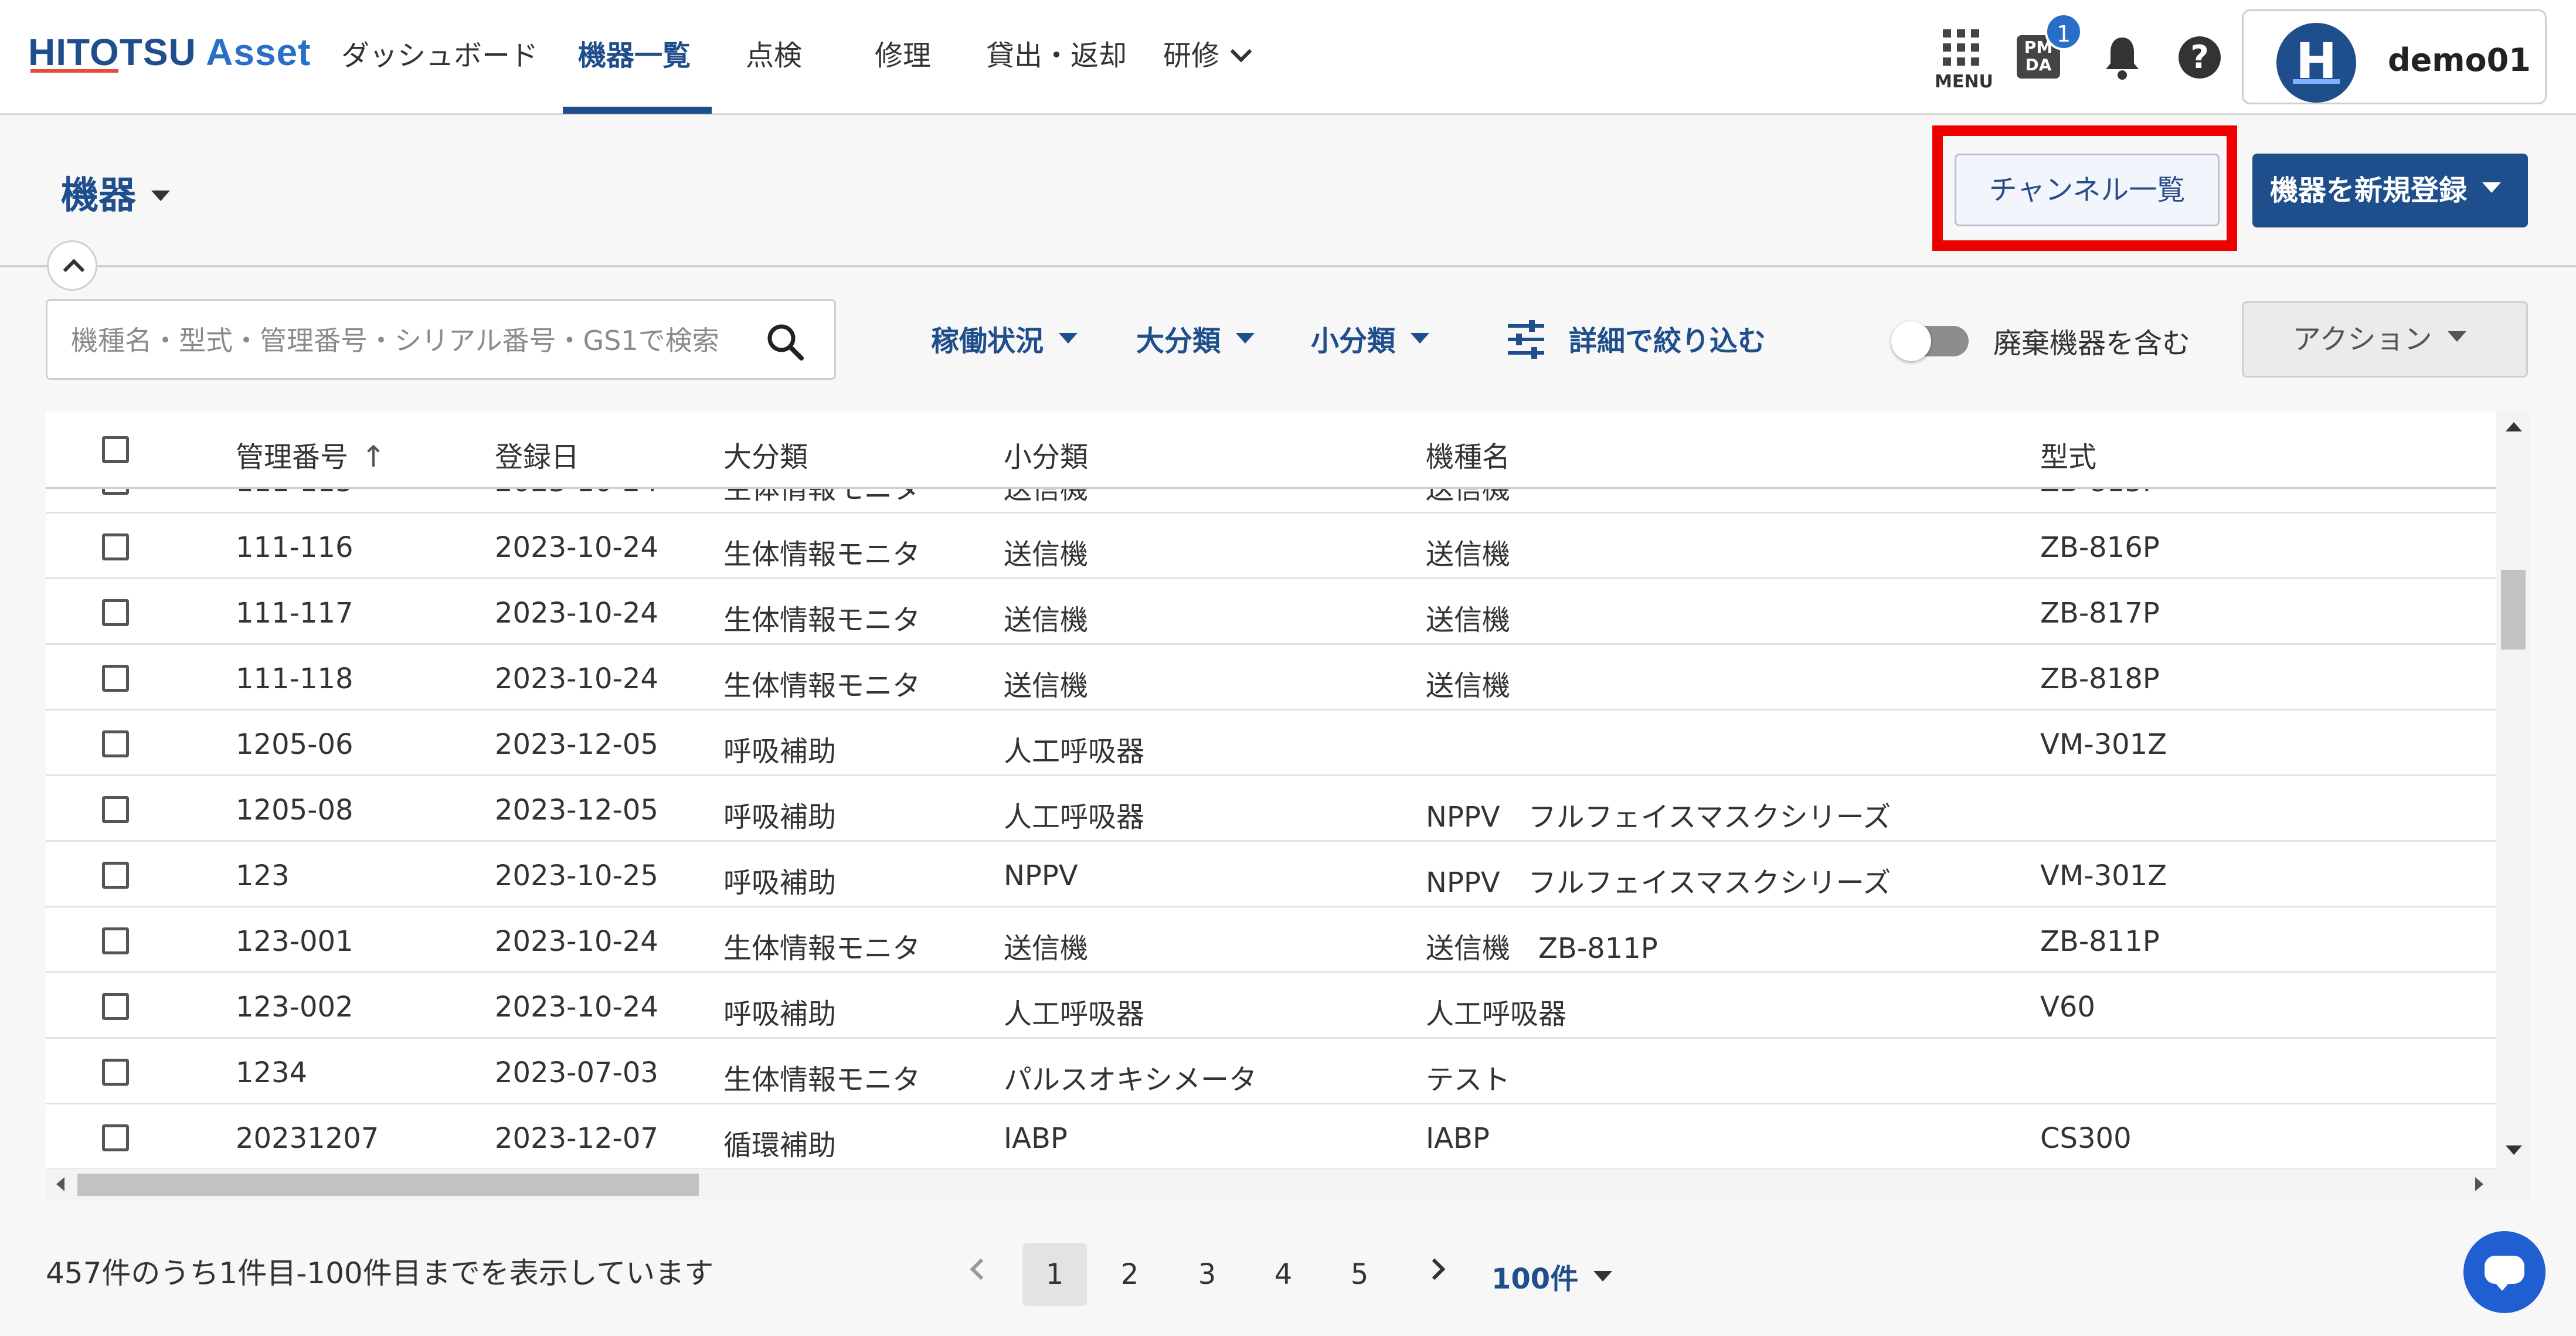 The image size is (2576, 1336). What do you see at coordinates (1055, 1274) in the screenshot?
I see `page-1-button: 1` at bounding box center [1055, 1274].